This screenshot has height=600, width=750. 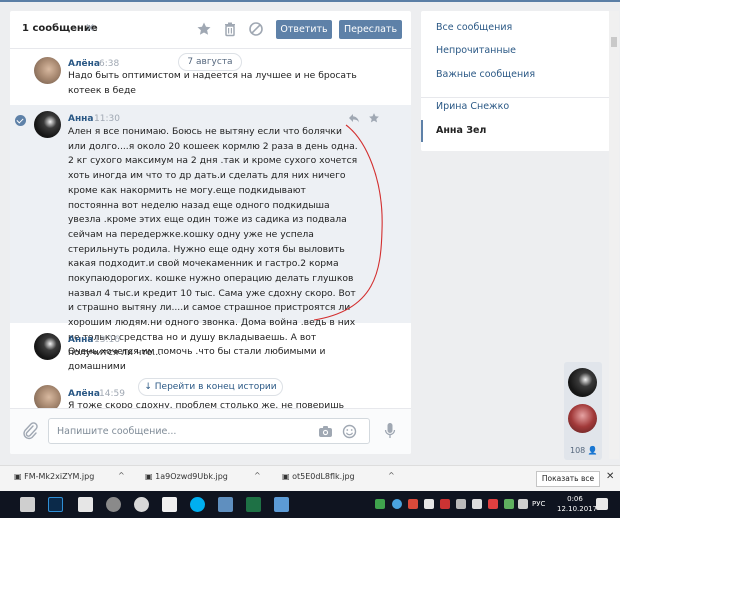 I want to click on skype-icon, so click(x=197, y=504).